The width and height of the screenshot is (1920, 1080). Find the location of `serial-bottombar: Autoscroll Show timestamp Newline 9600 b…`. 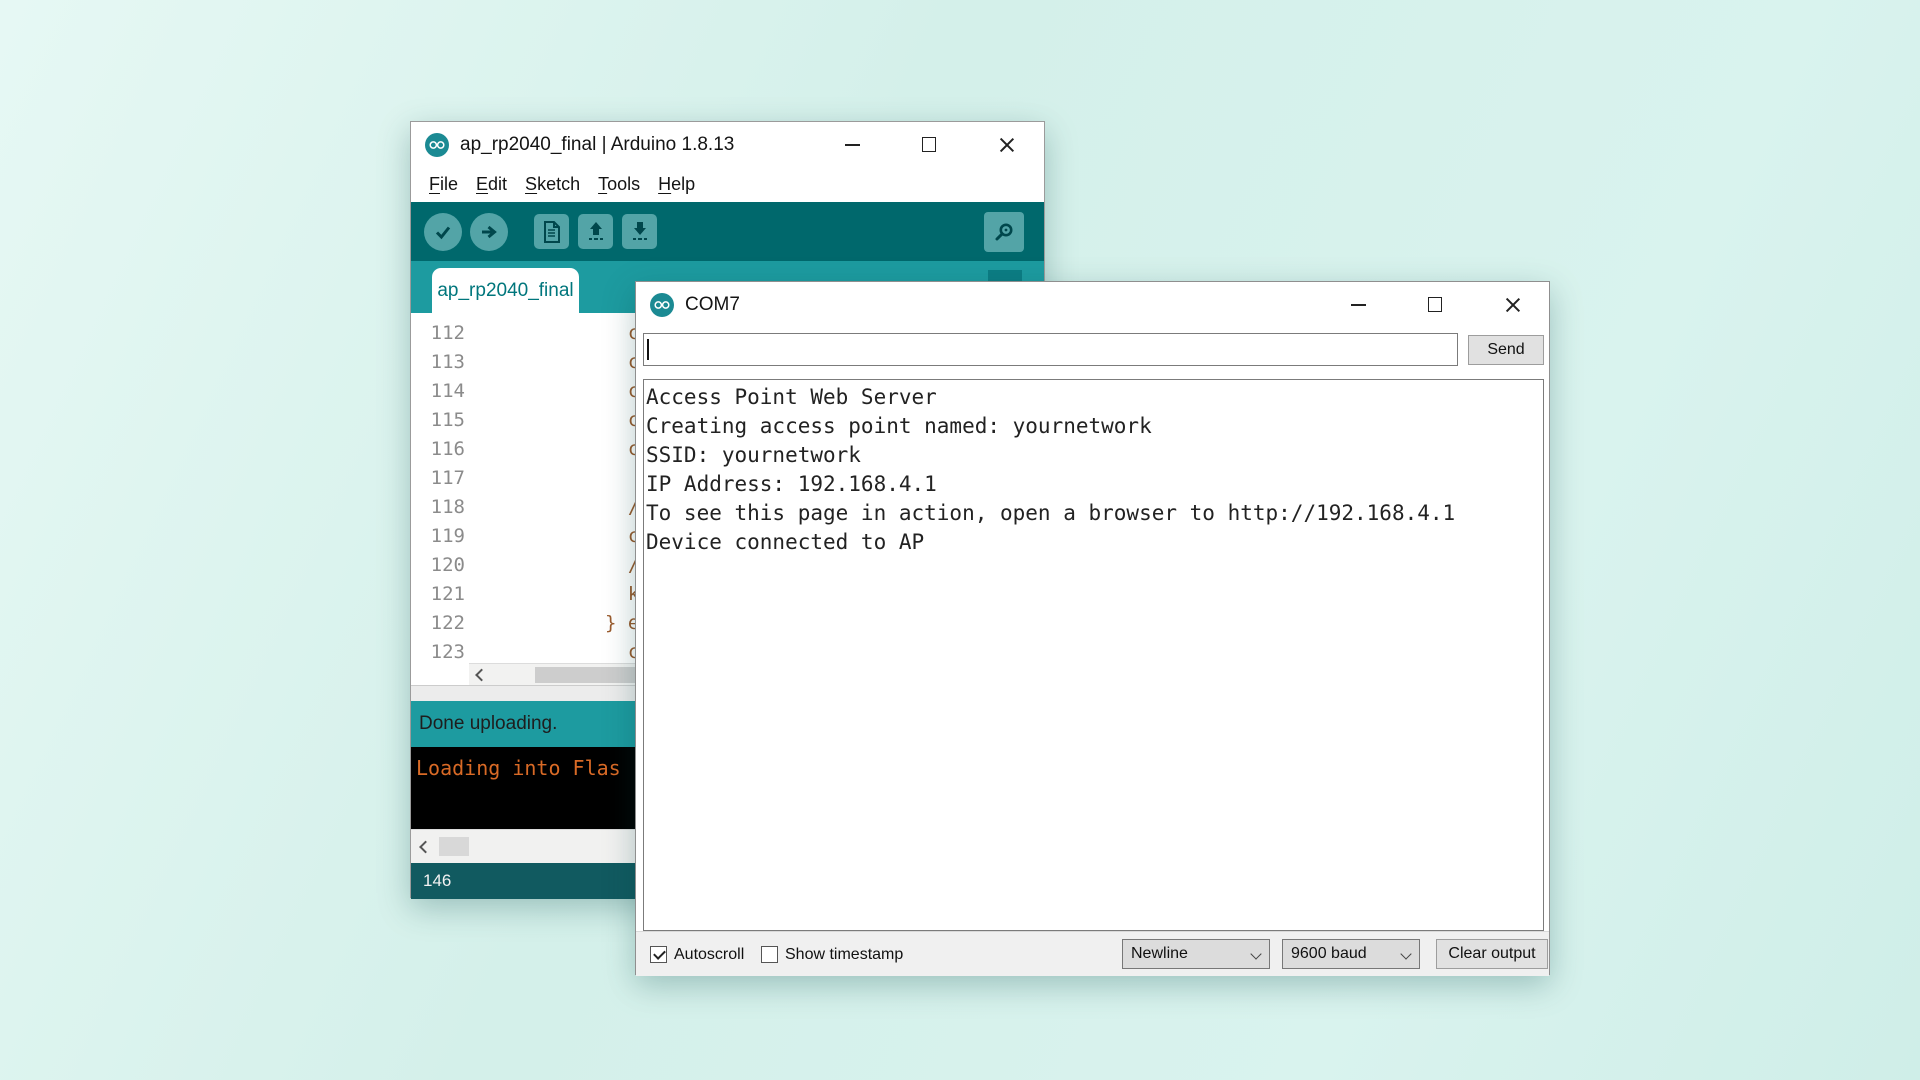

serial-bottombar: Autoscroll Show timestamp Newline 9600 b… is located at coordinates (1092, 953).